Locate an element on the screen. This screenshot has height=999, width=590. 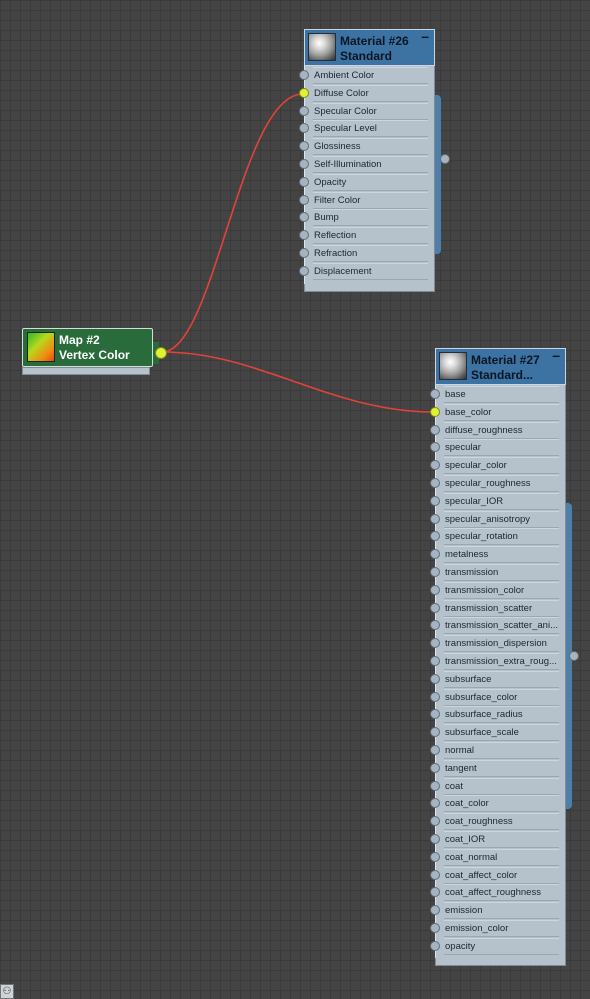
slot-transmission: transmission is located at coordinates (501, 572).